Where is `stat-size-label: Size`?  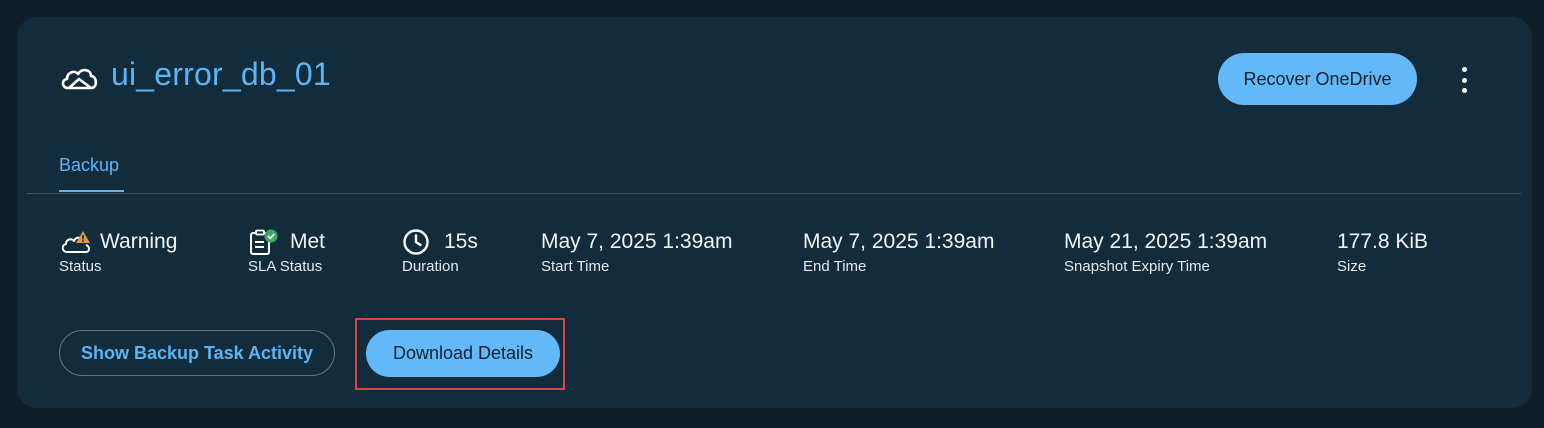 stat-size-label: Size is located at coordinates (1352, 266).